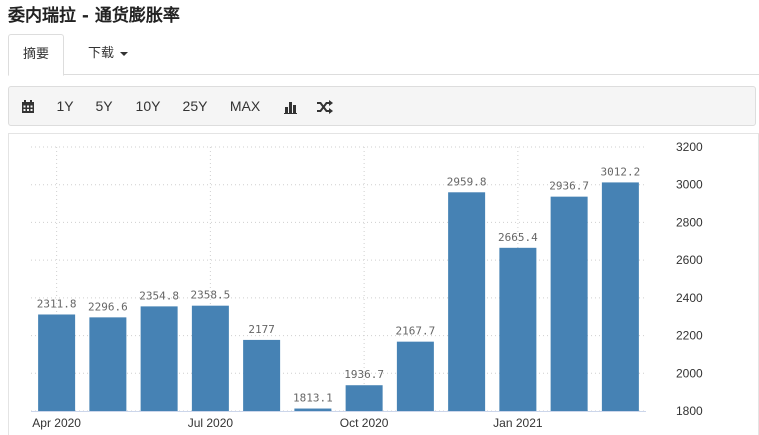 This screenshot has height=435, width=759. Describe the element at coordinates (108, 306) in the screenshot. I see `data-label: 2296.6` at that location.